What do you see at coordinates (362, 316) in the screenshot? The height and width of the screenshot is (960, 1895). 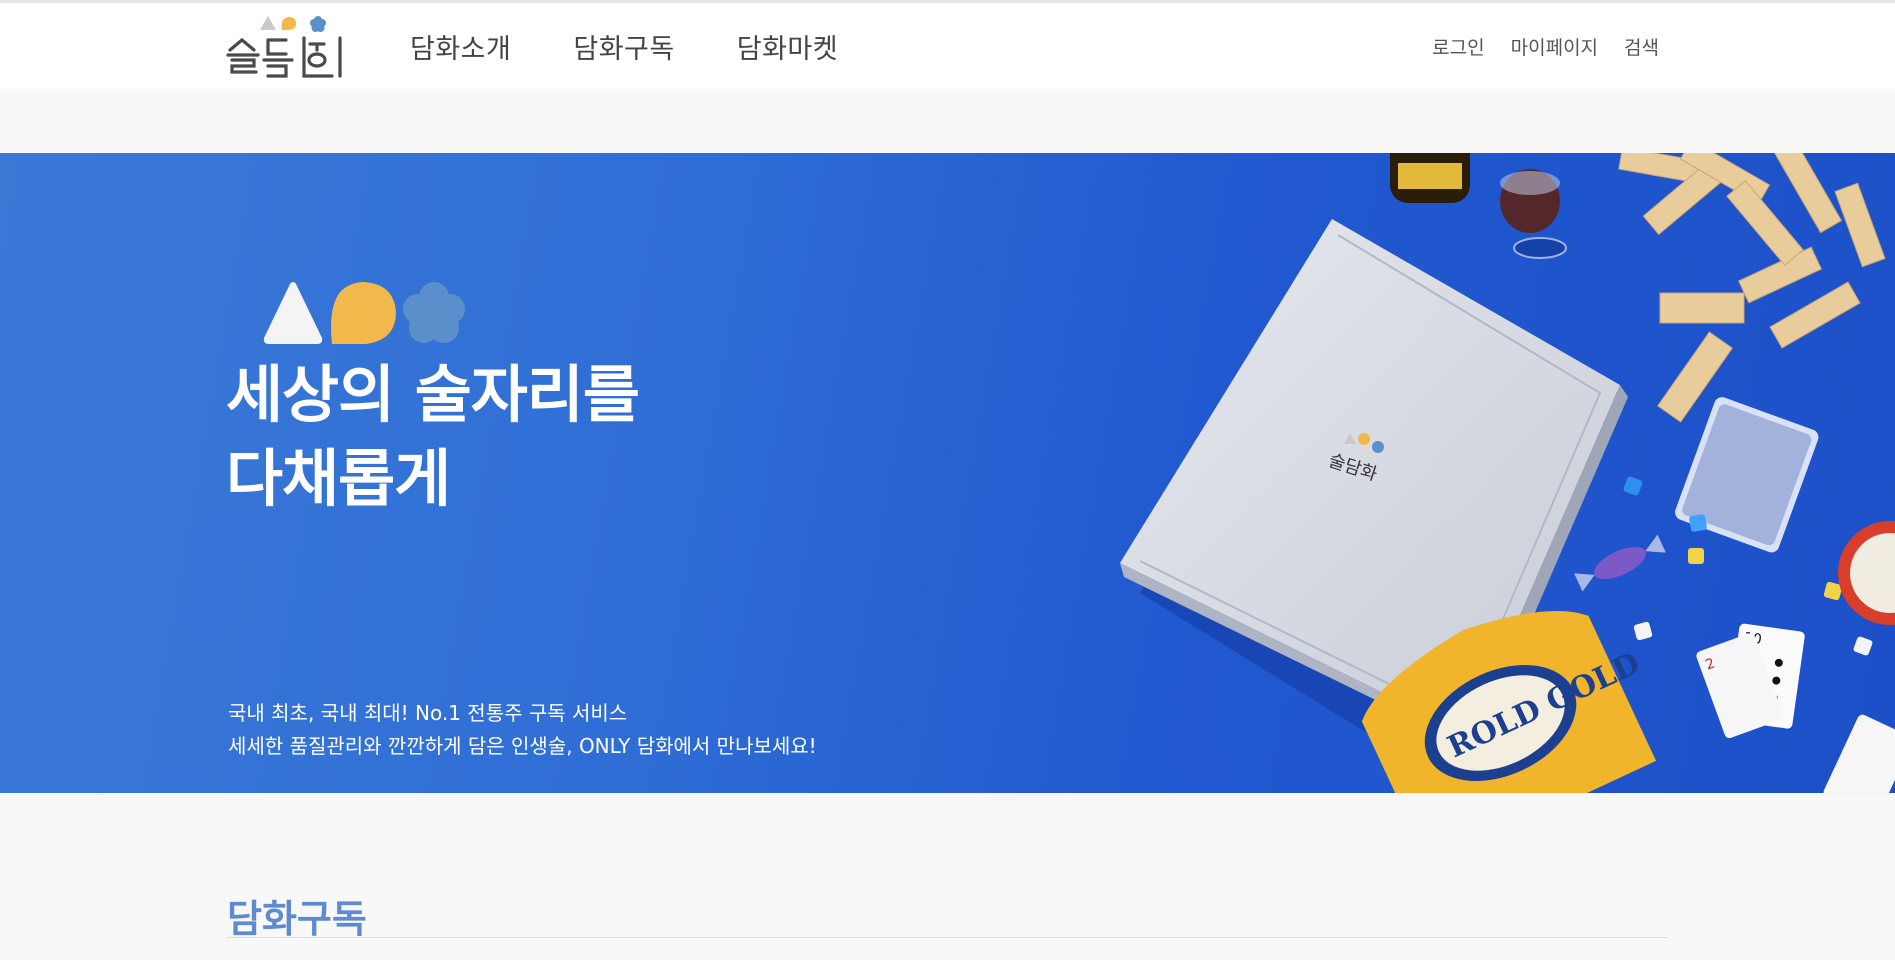 I see `brand-shapes-icon` at bounding box center [362, 316].